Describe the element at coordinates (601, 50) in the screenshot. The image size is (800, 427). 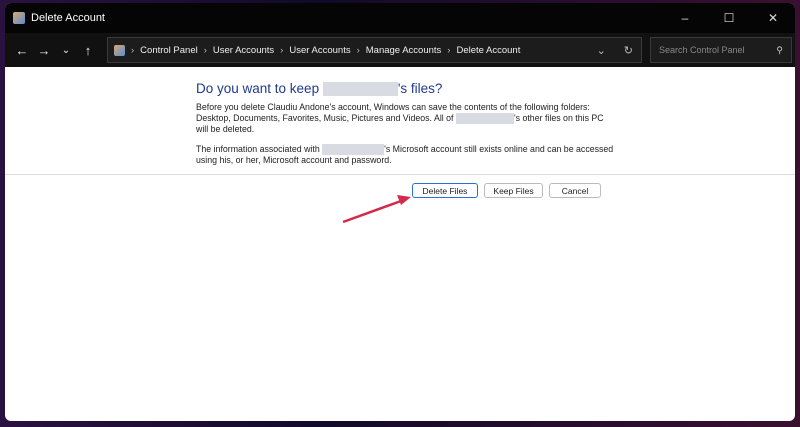
I see `address-dropdown-icon: ⌄` at that location.